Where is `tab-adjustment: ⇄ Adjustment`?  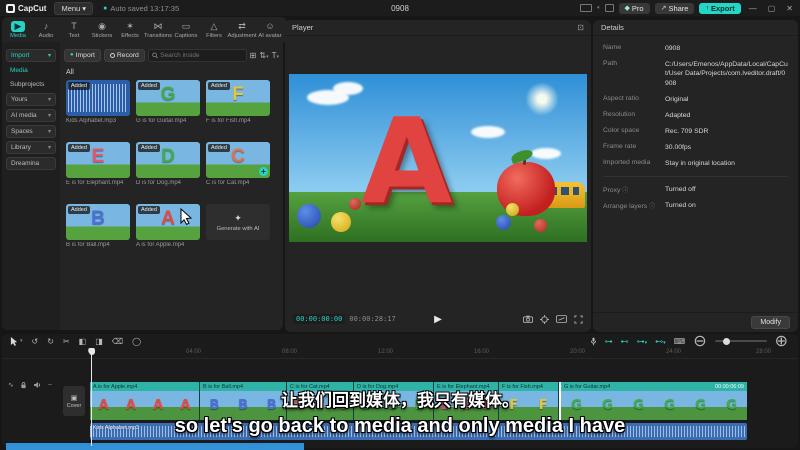 tab-adjustment: ⇄ Adjustment is located at coordinates (242, 30).